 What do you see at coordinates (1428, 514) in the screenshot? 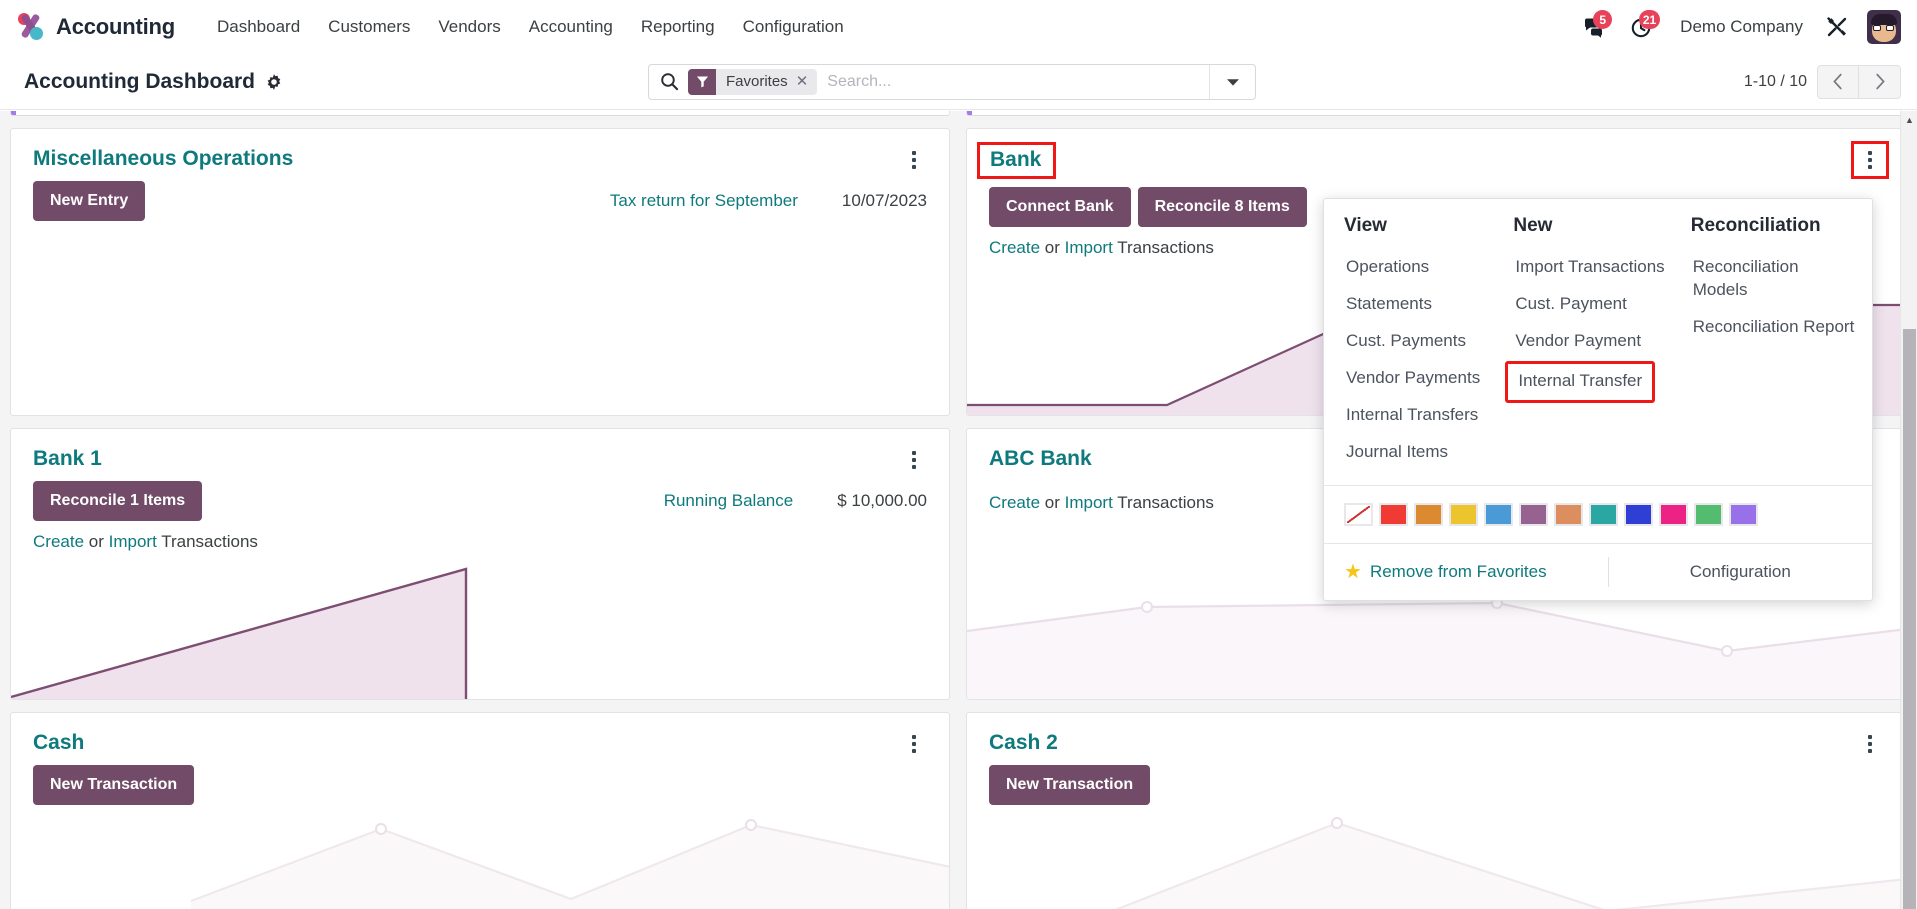
I see `color-swatch-orange` at bounding box center [1428, 514].